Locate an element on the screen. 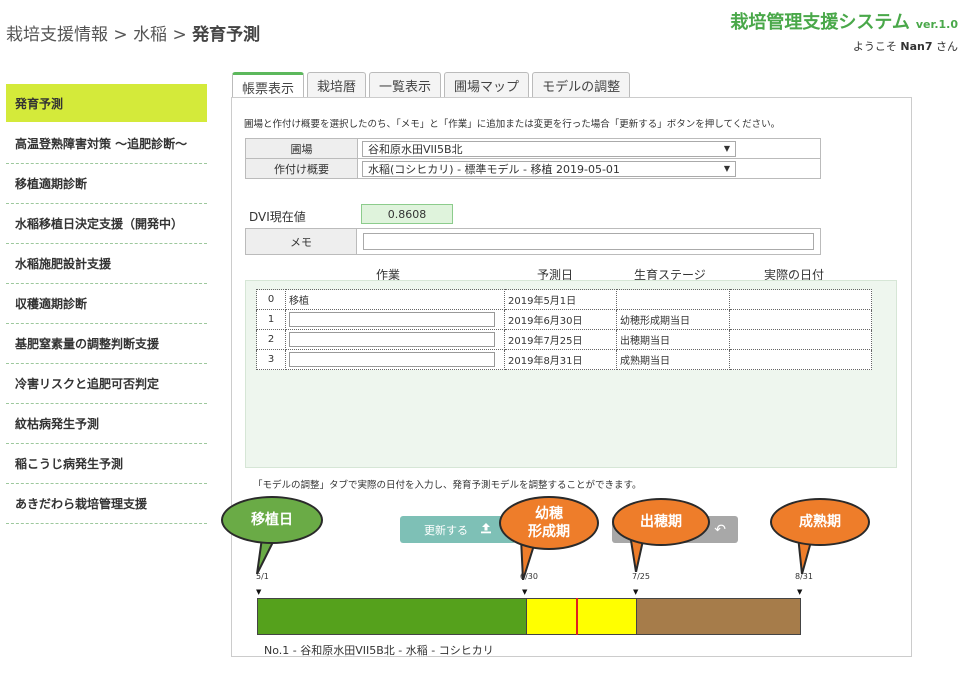  memo-label: メモ is located at coordinates (301, 241).